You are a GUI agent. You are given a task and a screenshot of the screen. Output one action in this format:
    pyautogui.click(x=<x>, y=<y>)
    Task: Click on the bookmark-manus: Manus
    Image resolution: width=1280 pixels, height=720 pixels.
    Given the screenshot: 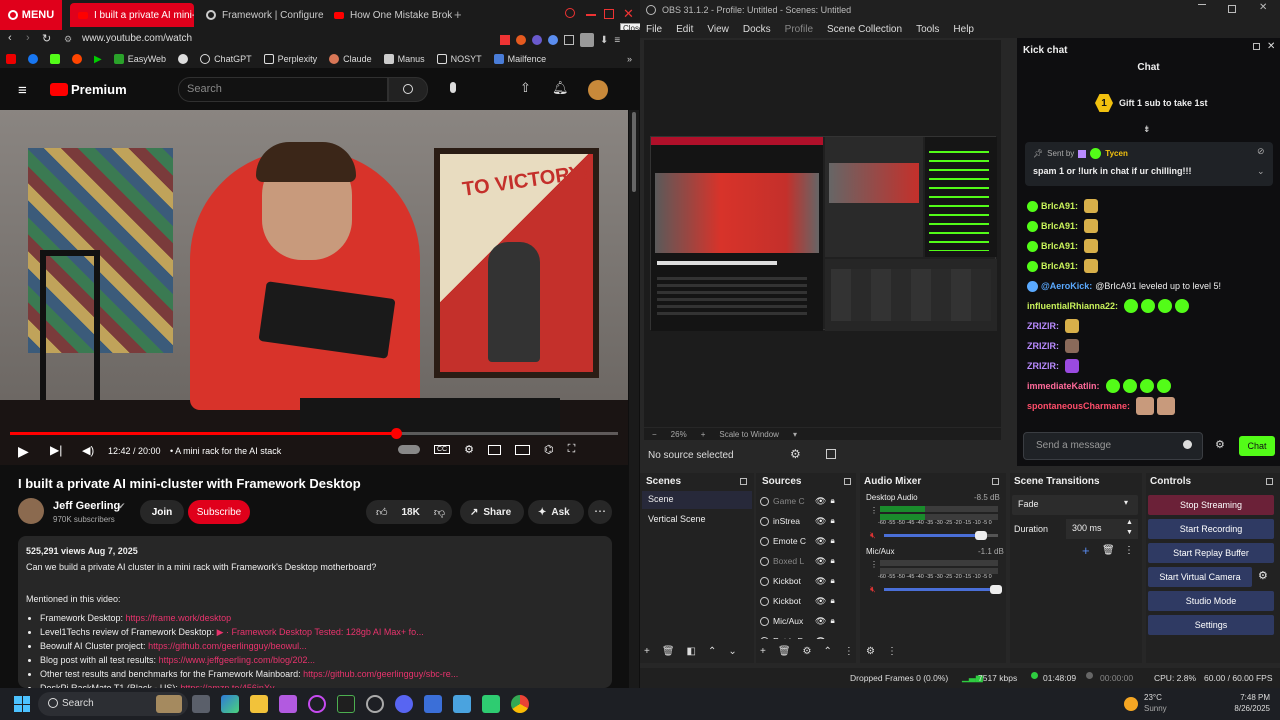 What is the action you would take?
    pyautogui.click(x=404, y=59)
    